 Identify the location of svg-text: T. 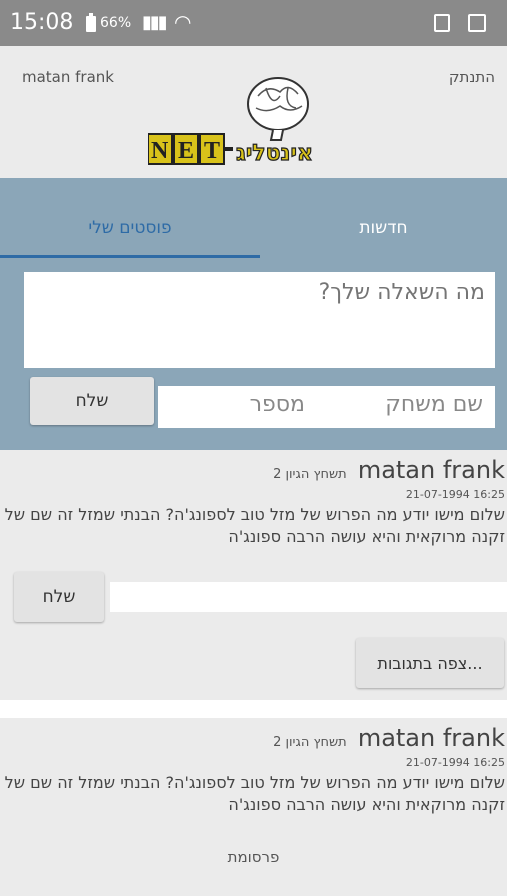
(212, 151).